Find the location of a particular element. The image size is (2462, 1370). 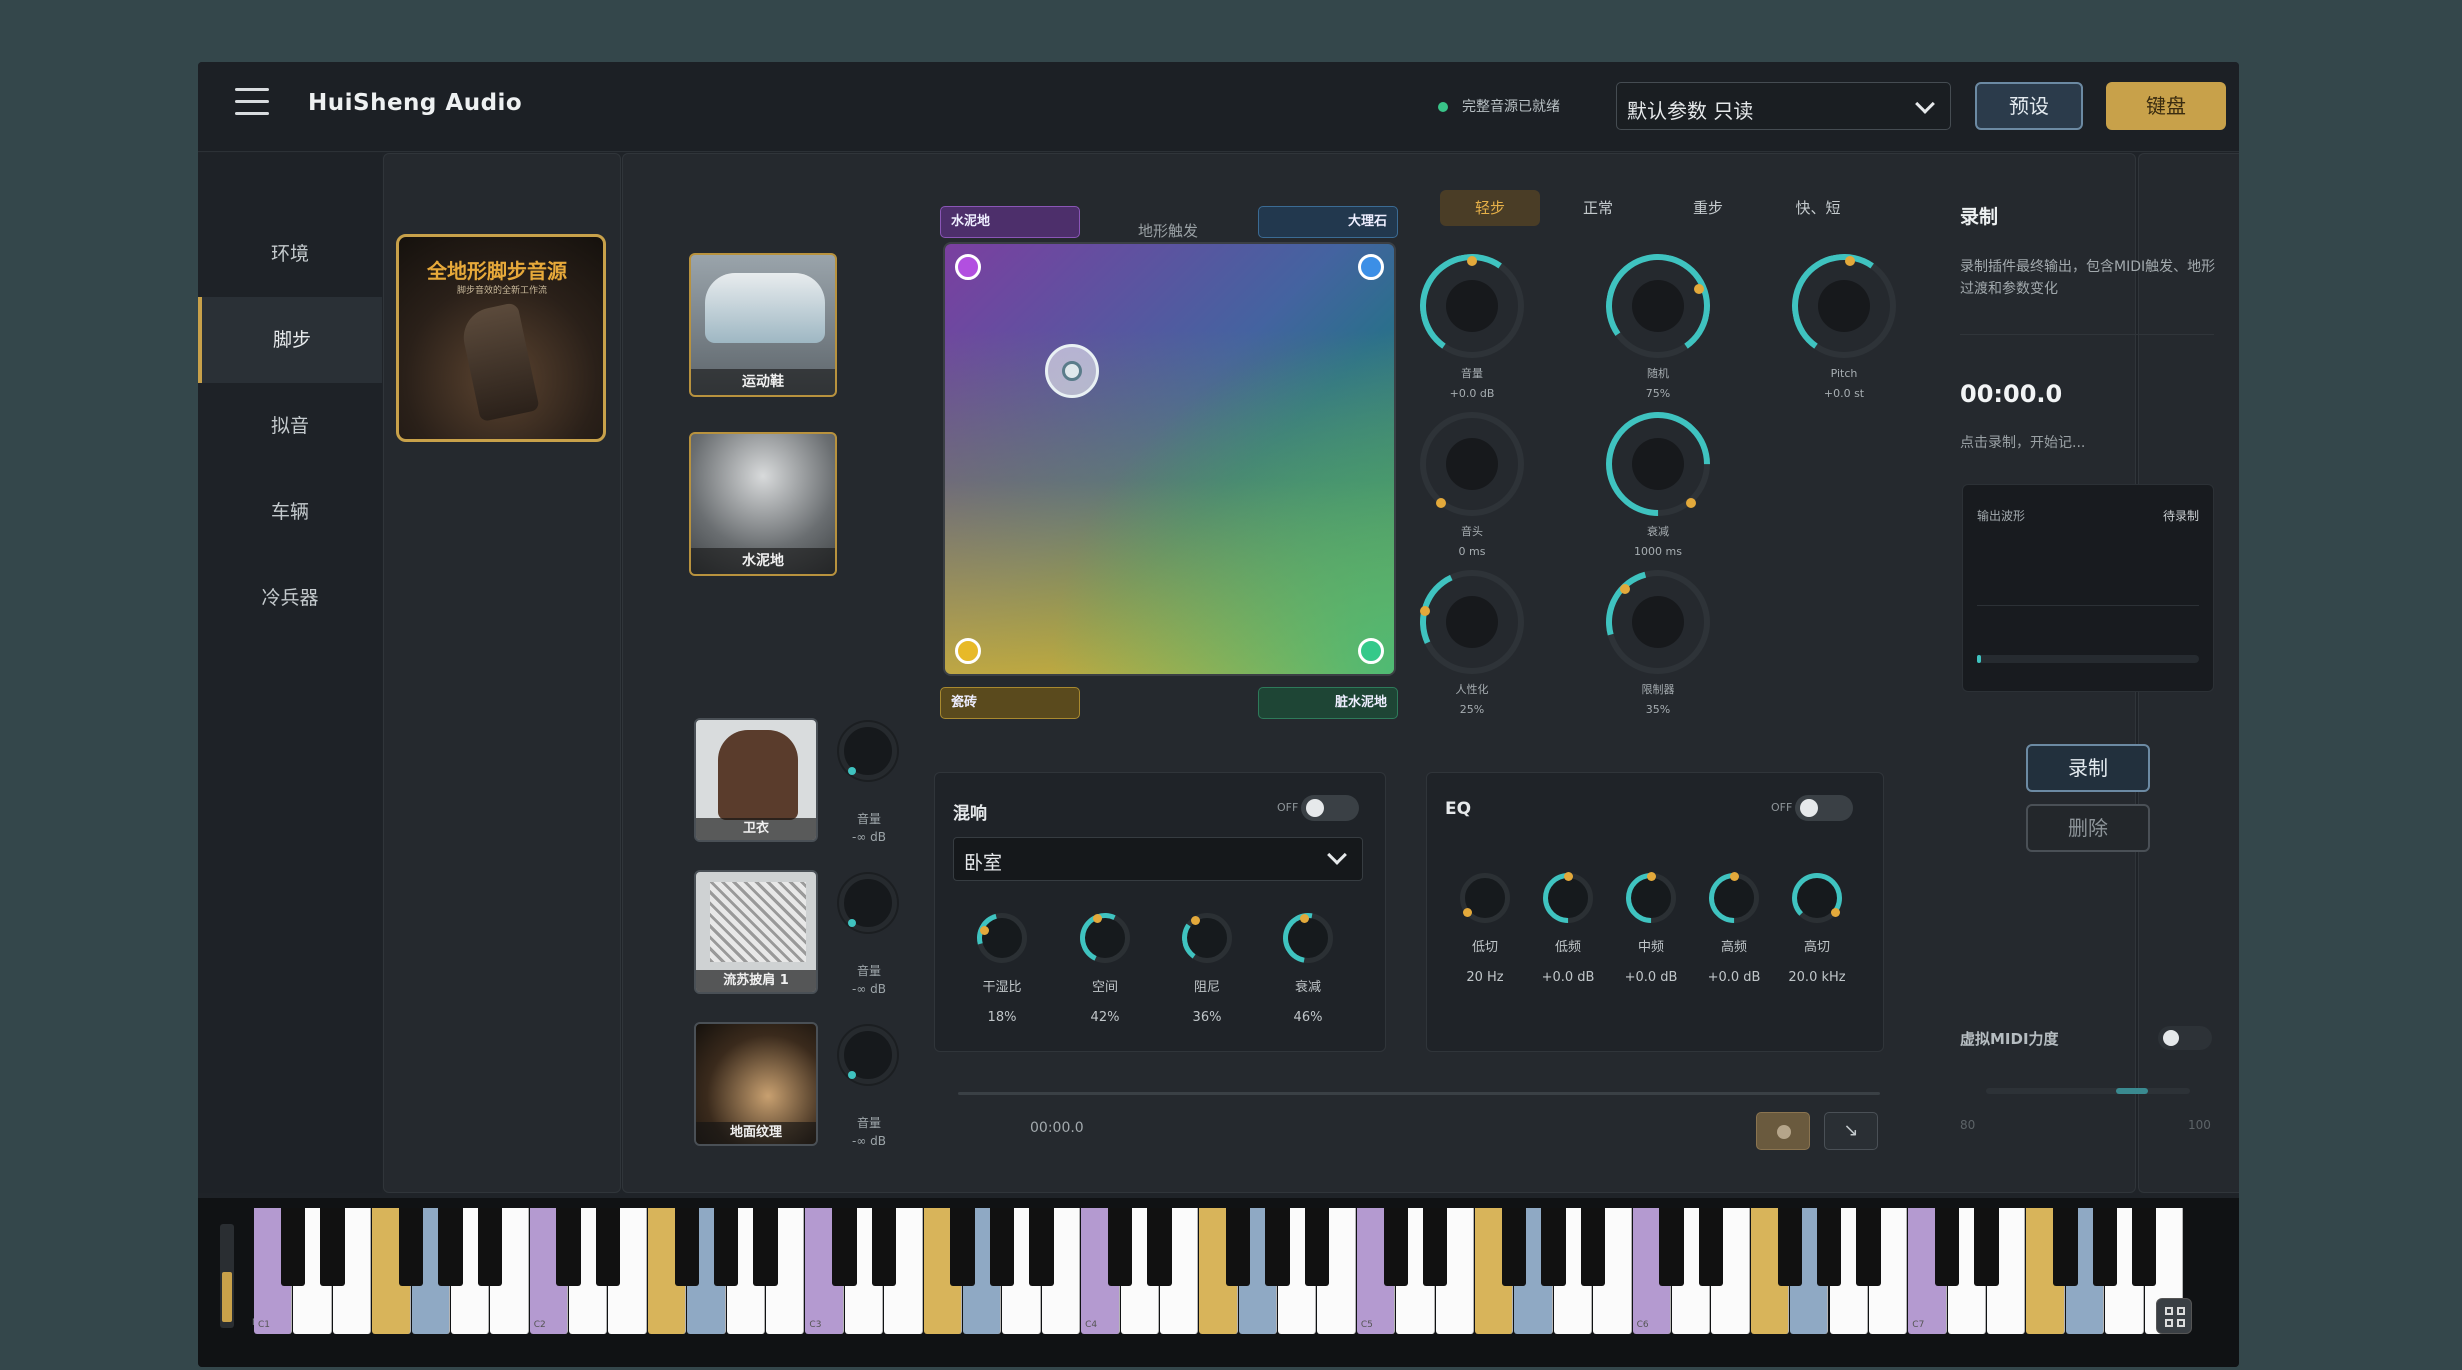

pad-puck is located at coordinates (1072, 371).